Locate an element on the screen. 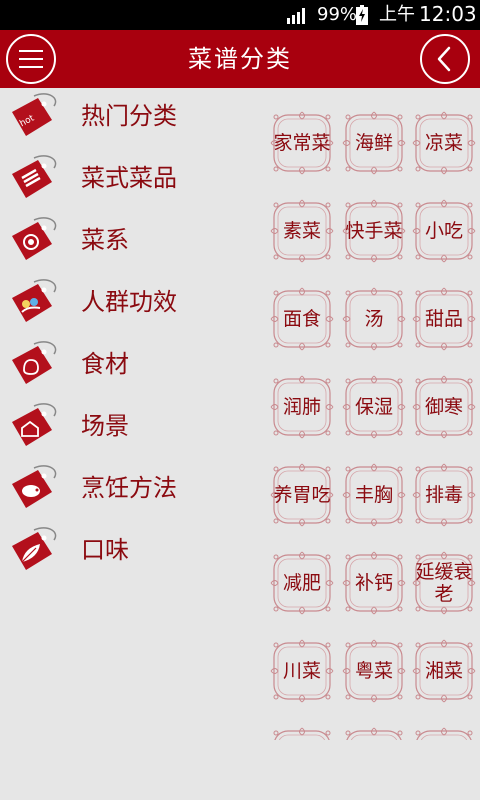  category-item-dishes: 菜式菜品 is located at coordinates (125, 181).